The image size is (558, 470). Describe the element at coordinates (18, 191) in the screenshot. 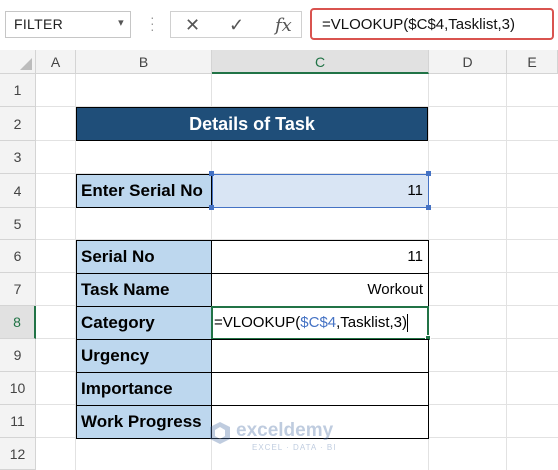

I see `row-header-4: 4` at that location.